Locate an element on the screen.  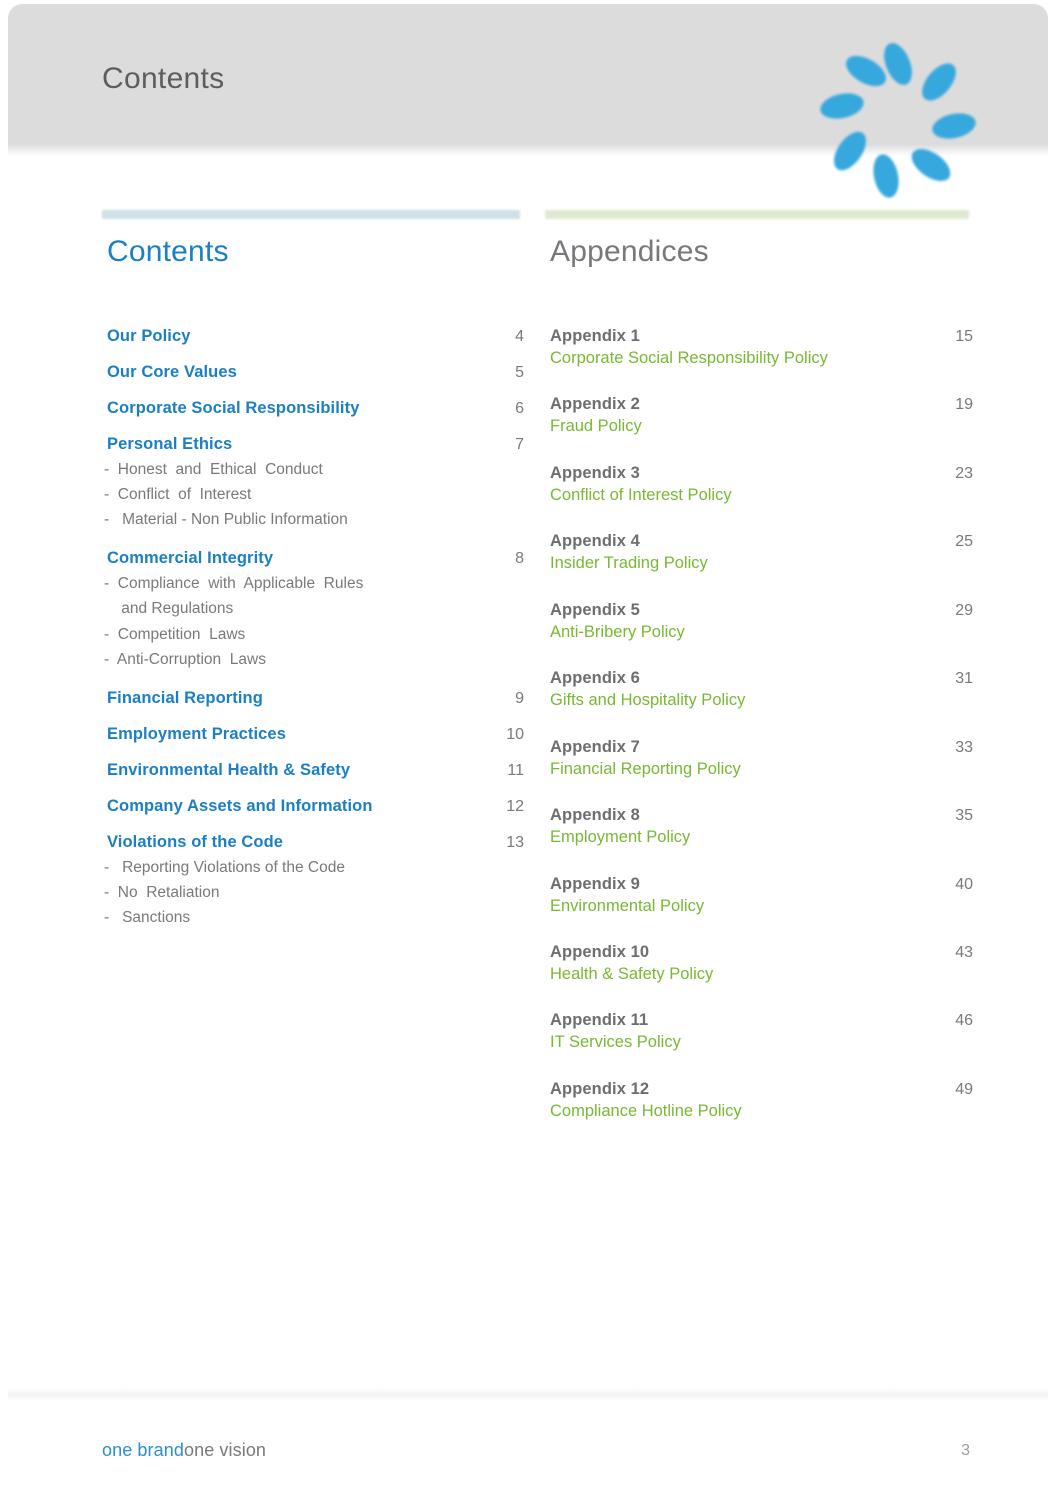
appendix-policy-name: IT Services Policy is located at coordinates (759, 1042).